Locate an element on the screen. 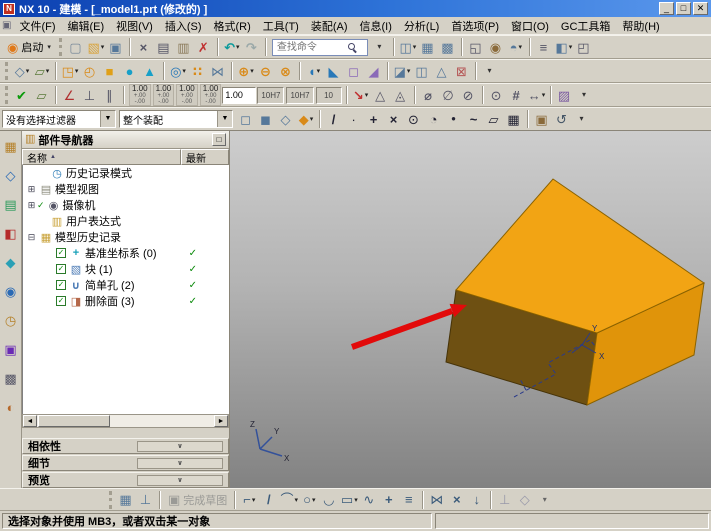 Image resolution: width=711 pixels, height=531 pixels. orient-view-button: ◓ ▾ is located at coordinates (516, 47).